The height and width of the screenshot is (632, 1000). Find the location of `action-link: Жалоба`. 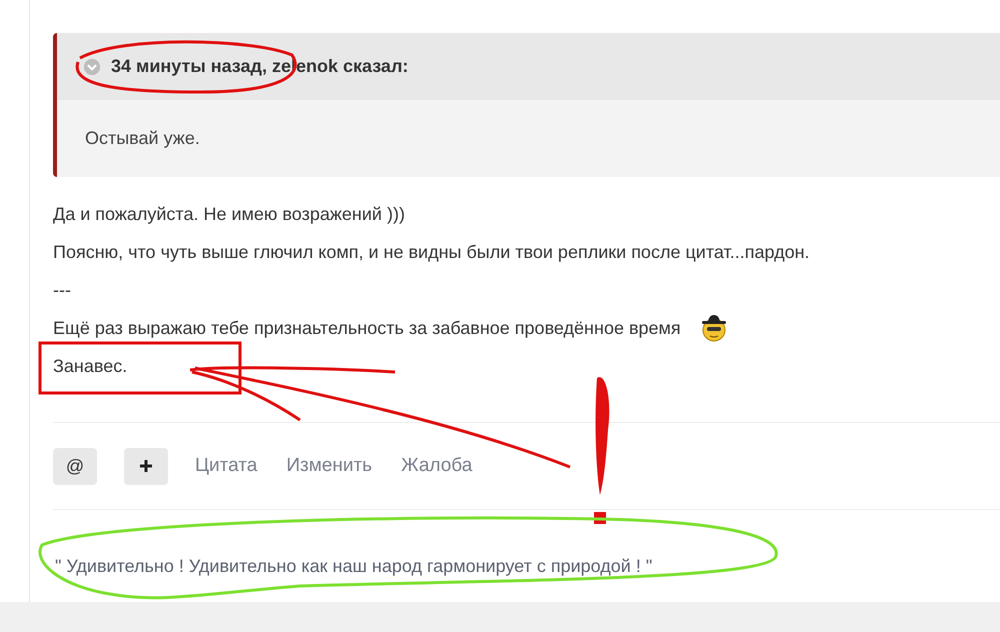

action-link: Жалоба is located at coordinates (436, 466).